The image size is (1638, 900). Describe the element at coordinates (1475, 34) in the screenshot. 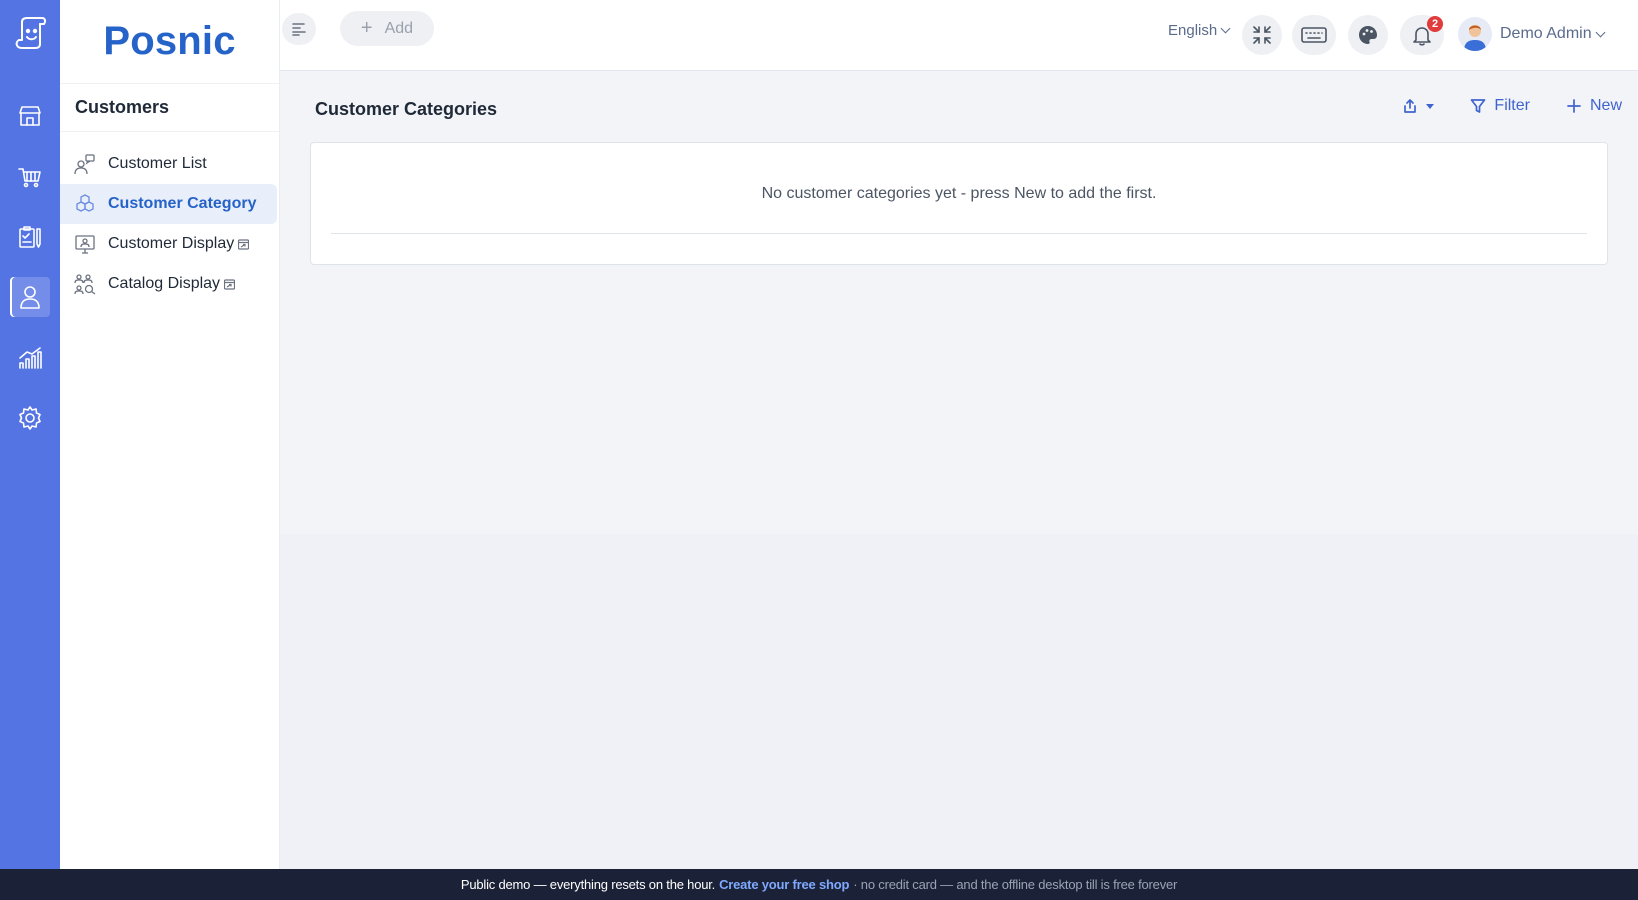

I see `avatar` at that location.